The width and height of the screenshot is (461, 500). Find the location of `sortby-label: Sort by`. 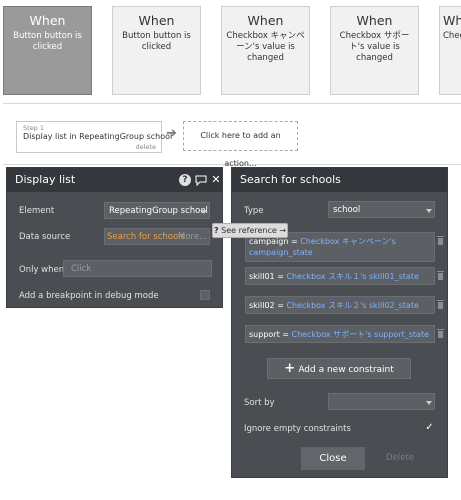

sortby-label: Sort by is located at coordinates (259, 403).